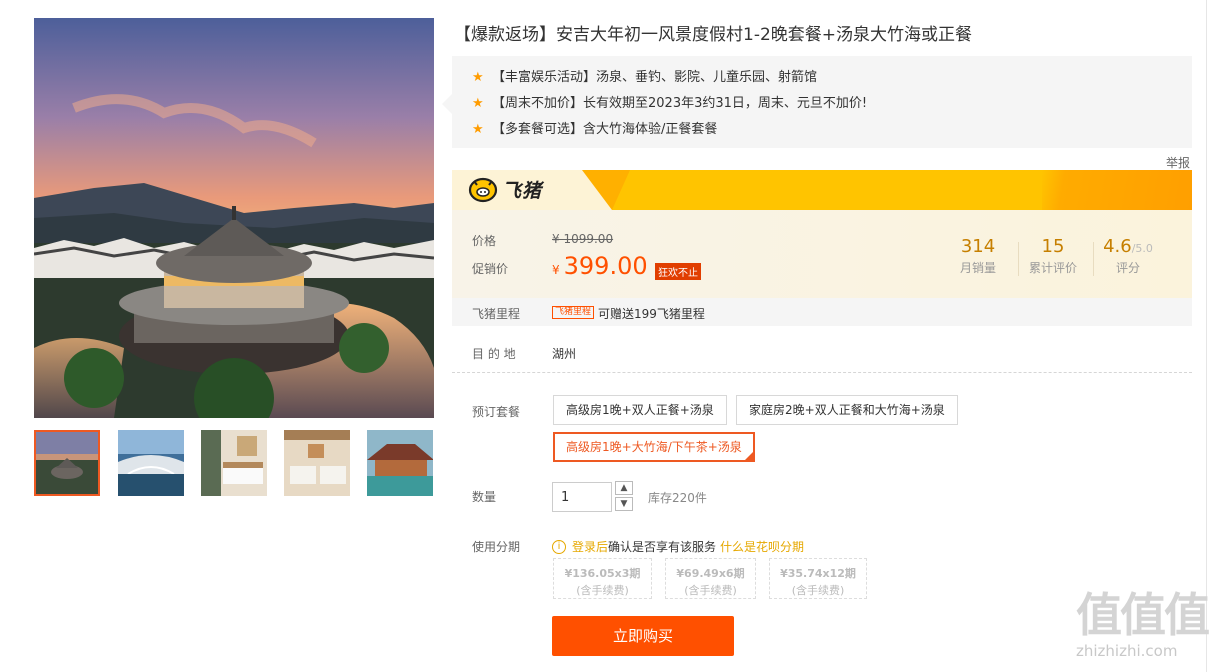  I want to click on thumbnail-strip, so click(234, 464).